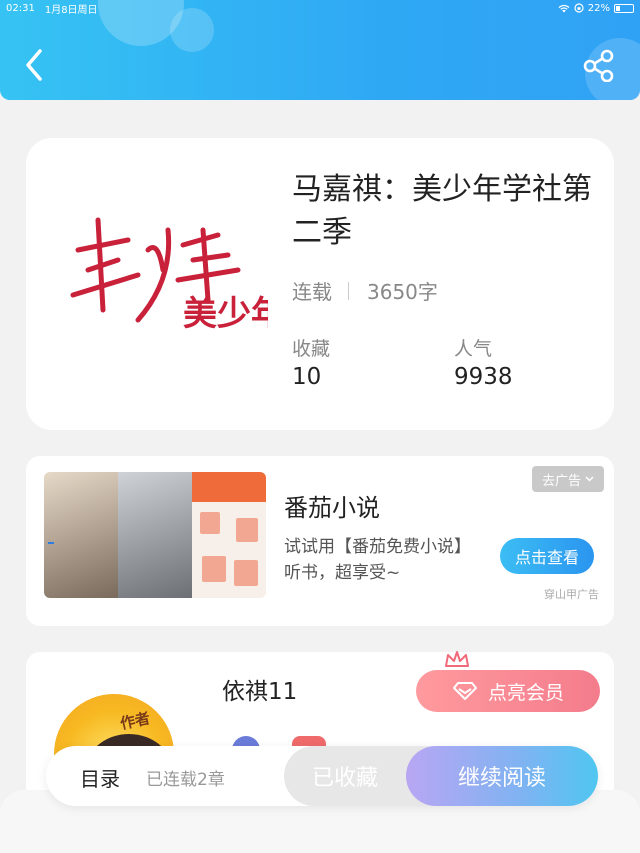  Describe the element at coordinates (598, 8) in the screenshot. I see `battery-percent: 22%` at that location.